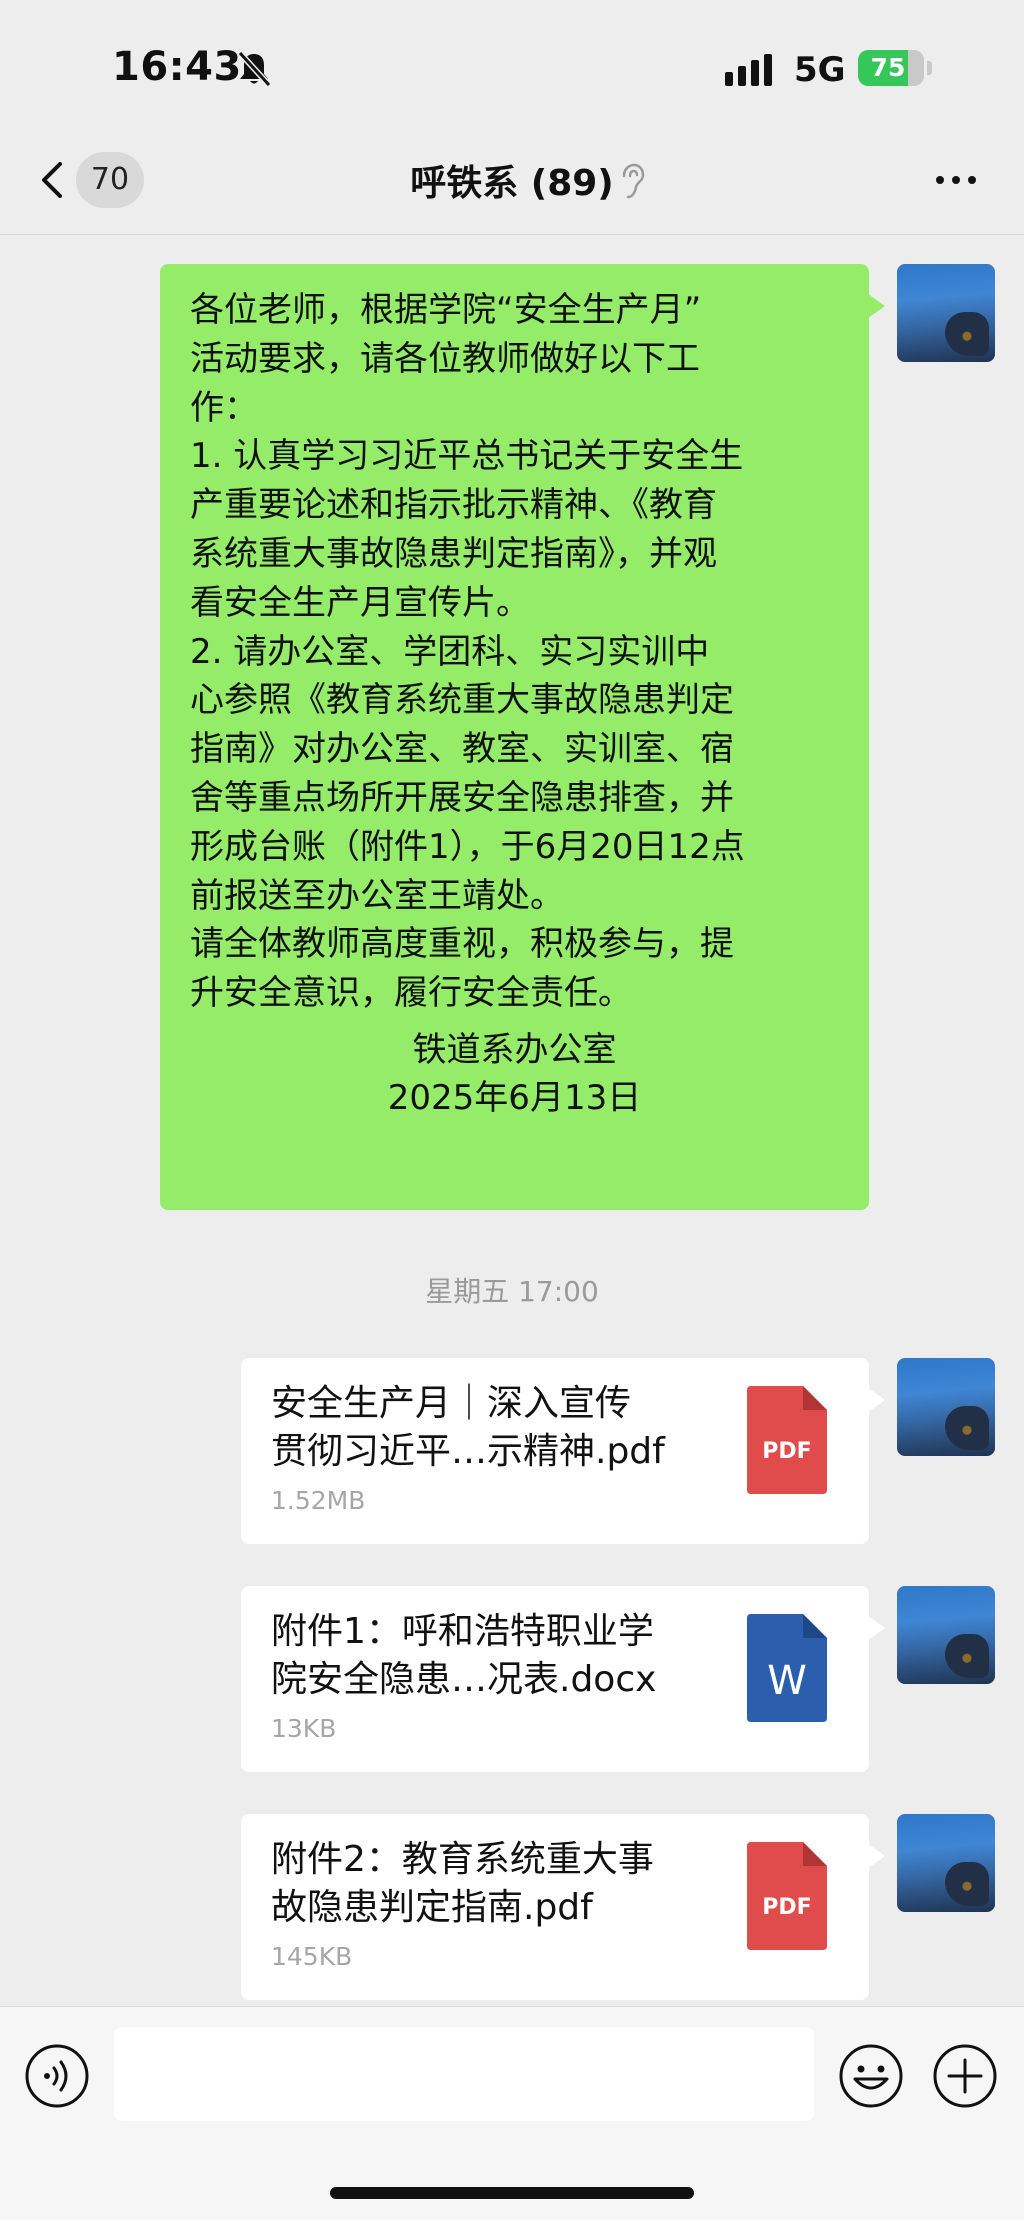 This screenshot has height=2220, width=1024. I want to click on chat-title: 呼铁系 (89), so click(512, 180).